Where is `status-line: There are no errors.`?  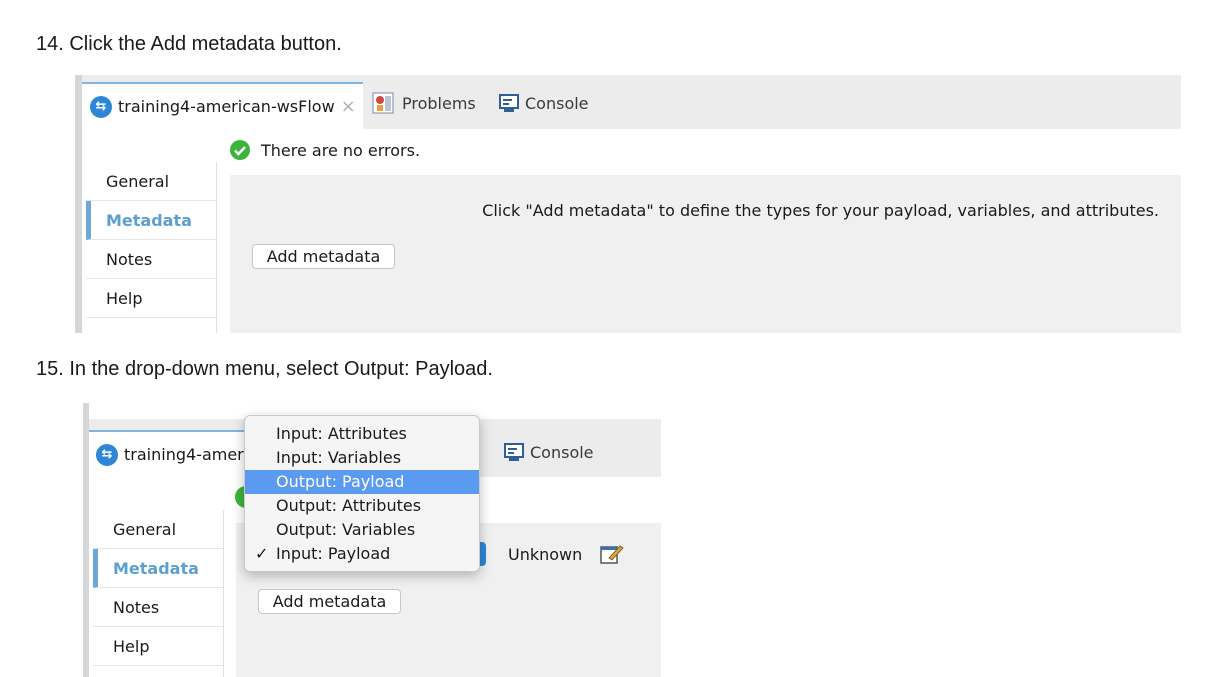 status-line: There are no errors. is located at coordinates (324, 150).